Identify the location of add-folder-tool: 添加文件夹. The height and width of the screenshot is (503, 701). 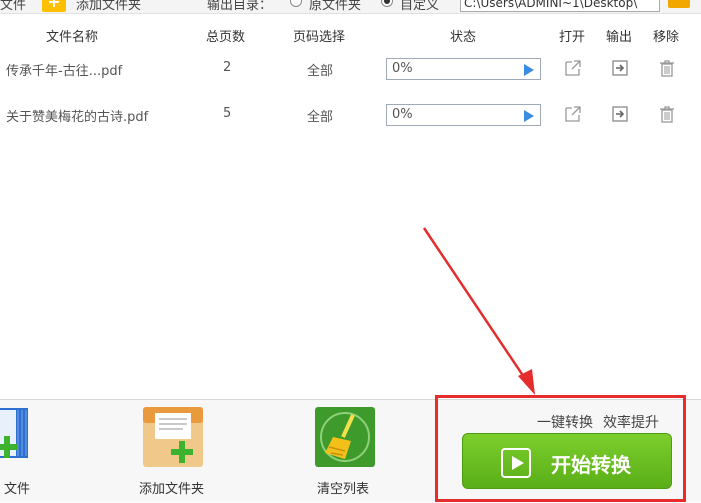
(176, 451).